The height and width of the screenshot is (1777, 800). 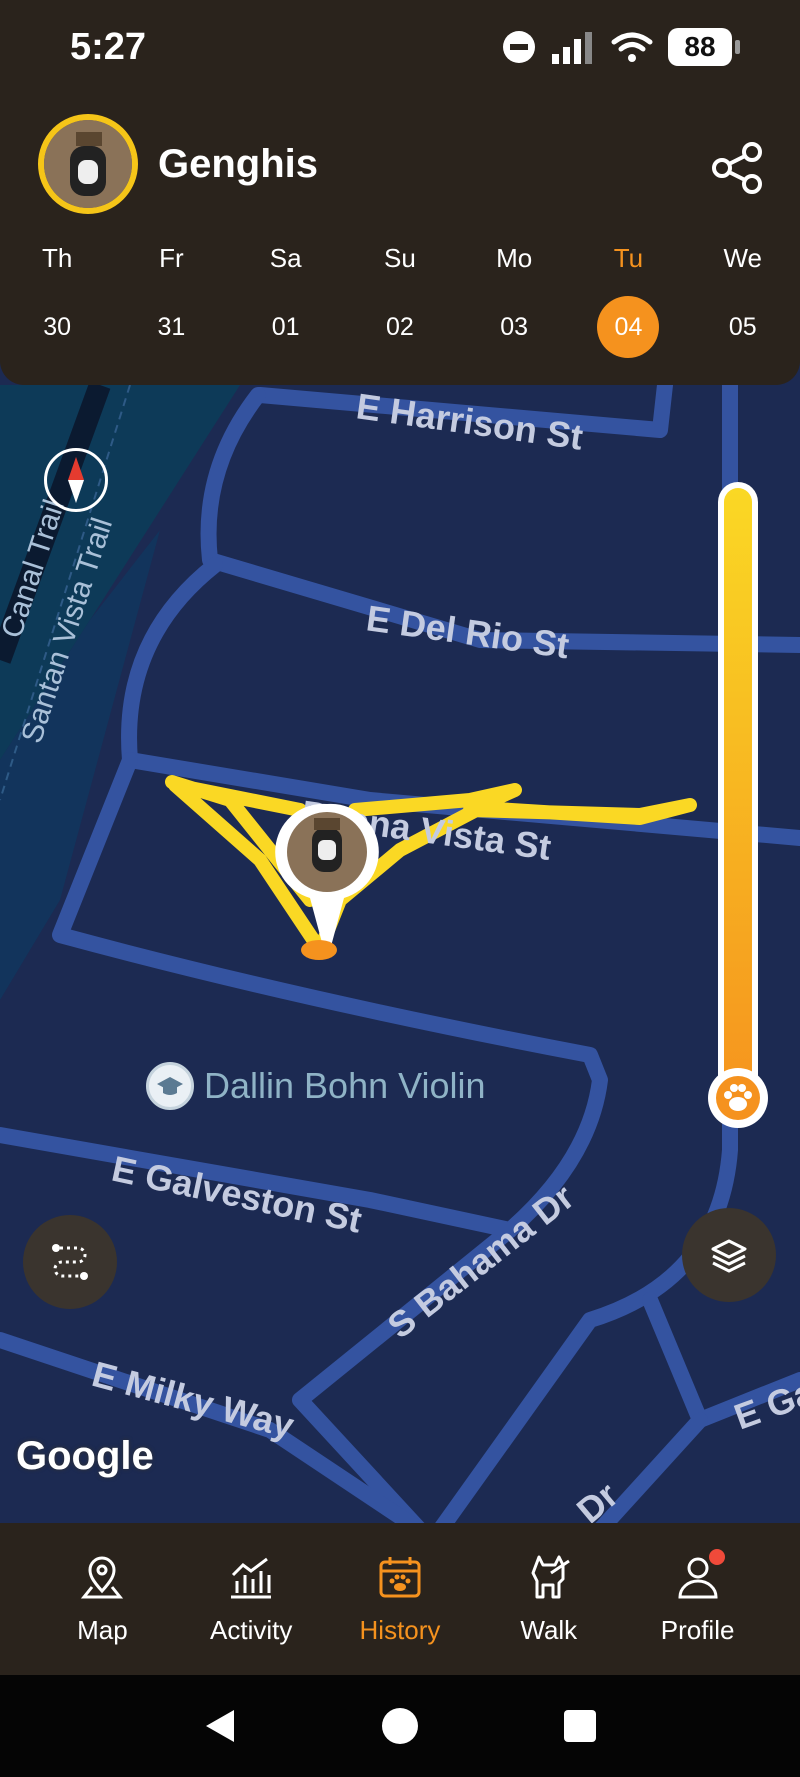 What do you see at coordinates (738, 803) in the screenshot?
I see `time-slider-track` at bounding box center [738, 803].